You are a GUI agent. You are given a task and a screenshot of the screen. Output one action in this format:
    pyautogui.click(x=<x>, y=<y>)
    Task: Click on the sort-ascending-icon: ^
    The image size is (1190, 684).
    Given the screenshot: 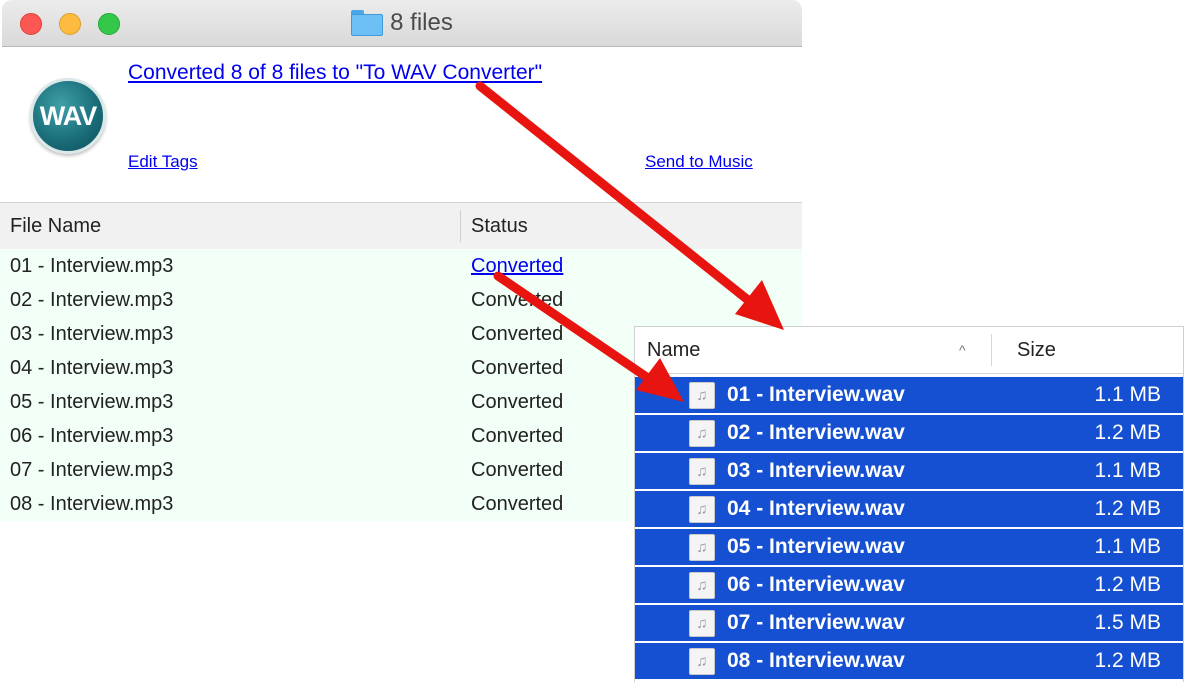 What is the action you would take?
    pyautogui.click(x=962, y=350)
    